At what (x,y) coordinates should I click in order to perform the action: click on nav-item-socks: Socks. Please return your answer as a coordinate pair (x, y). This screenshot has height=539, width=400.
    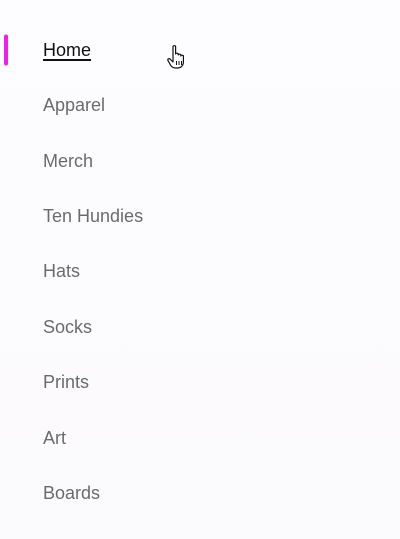
    Looking at the image, I should click on (200, 326).